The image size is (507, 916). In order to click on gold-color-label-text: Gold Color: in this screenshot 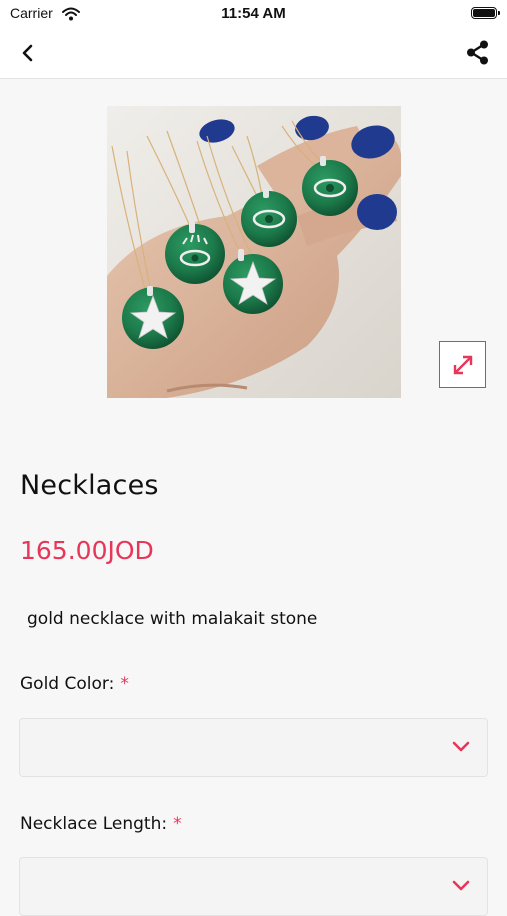, I will do `click(67, 684)`.